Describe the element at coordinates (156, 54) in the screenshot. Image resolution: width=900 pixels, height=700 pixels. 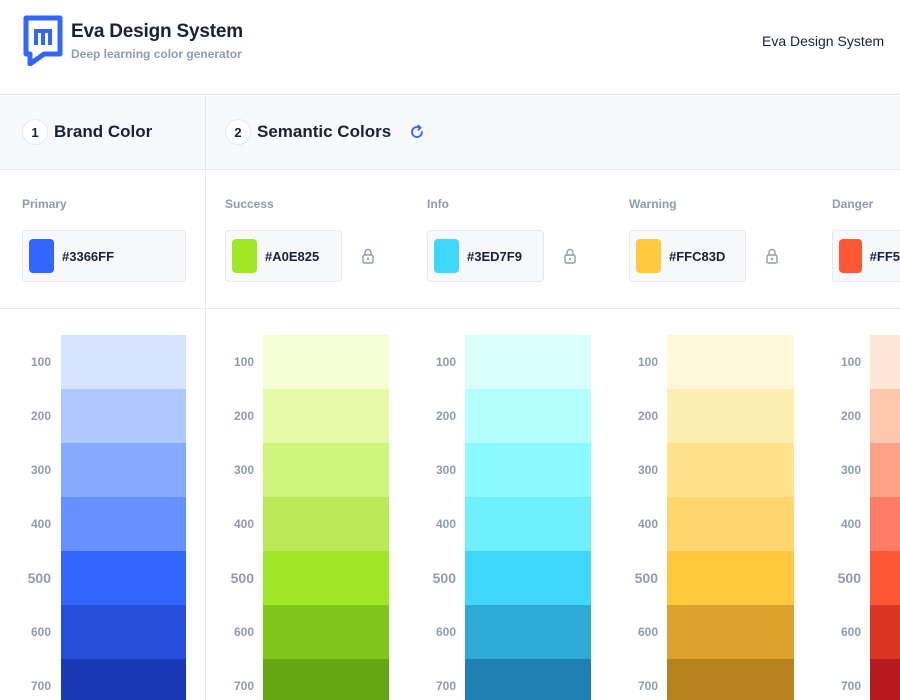
I see `brand-subtitle: Deep learning color generator` at that location.